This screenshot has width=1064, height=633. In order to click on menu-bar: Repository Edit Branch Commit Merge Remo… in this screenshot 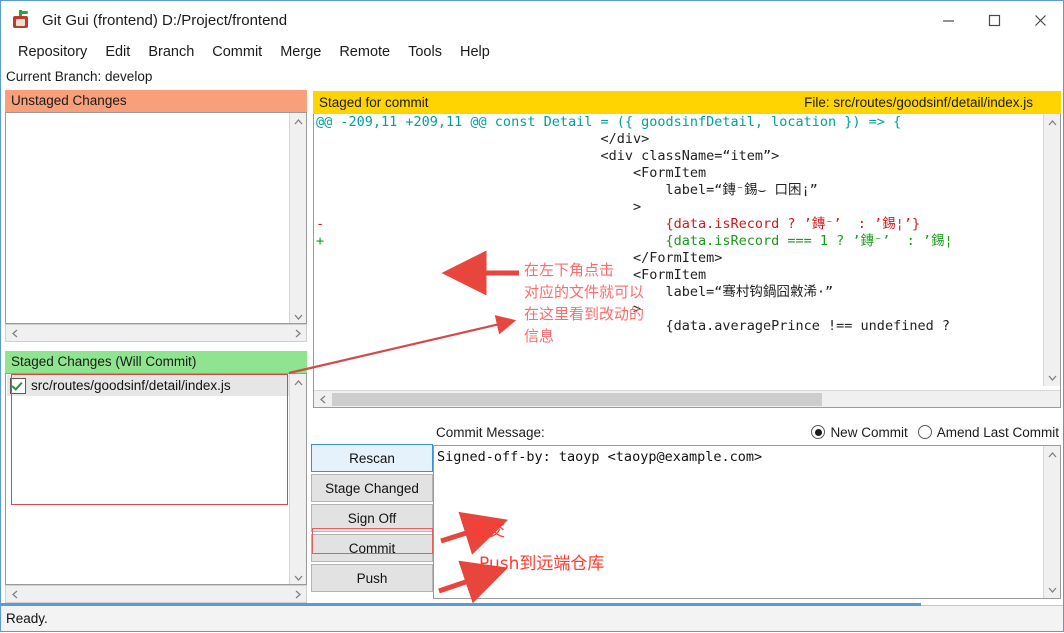, I will do `click(532, 51)`.